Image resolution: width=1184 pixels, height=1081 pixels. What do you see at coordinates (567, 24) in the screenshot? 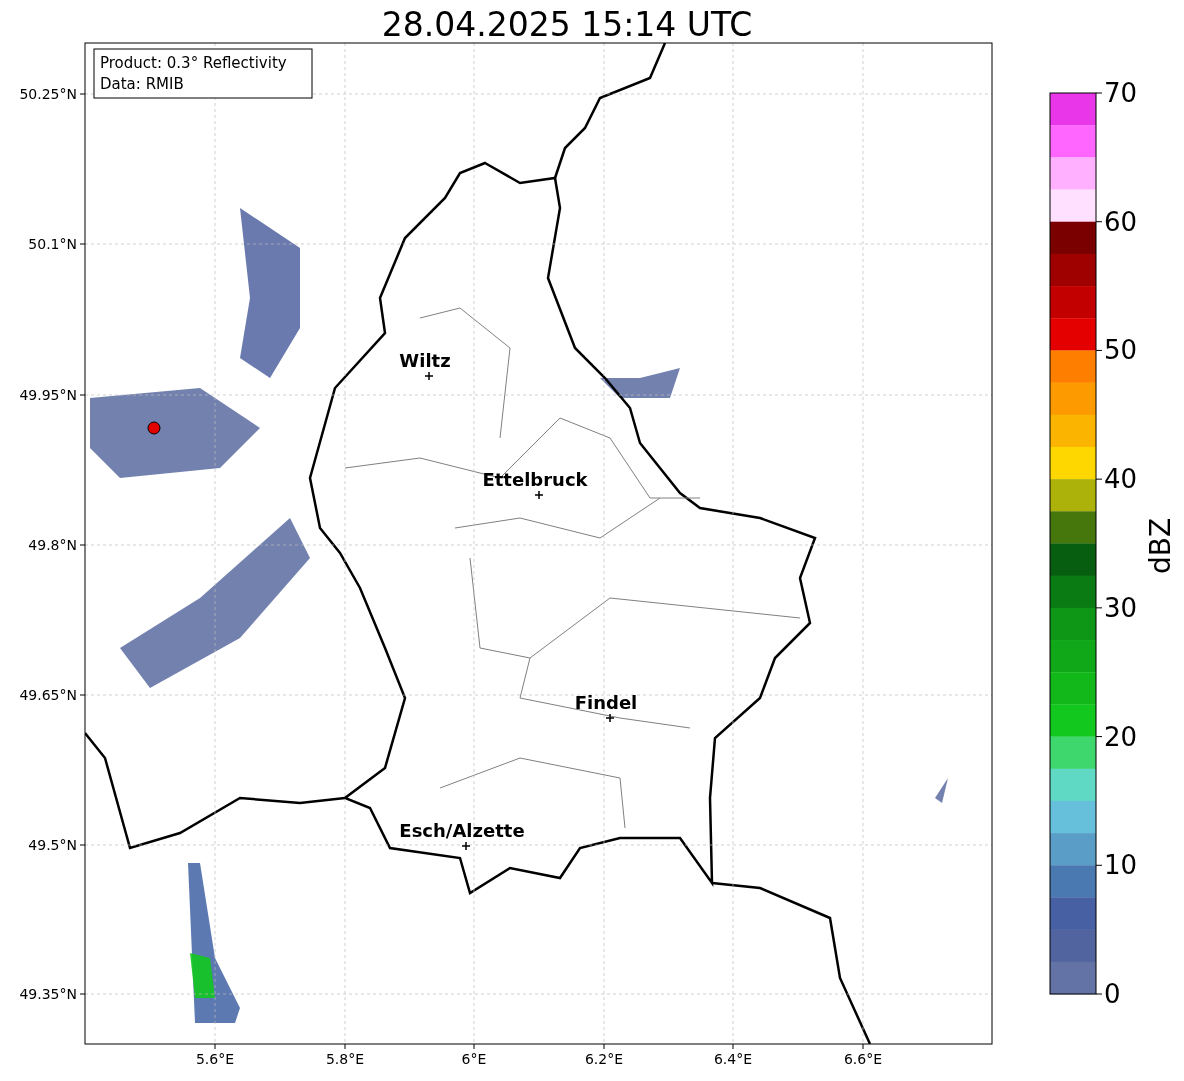
I see `chart-title: 28.04.2025 15:14 UTC` at bounding box center [567, 24].